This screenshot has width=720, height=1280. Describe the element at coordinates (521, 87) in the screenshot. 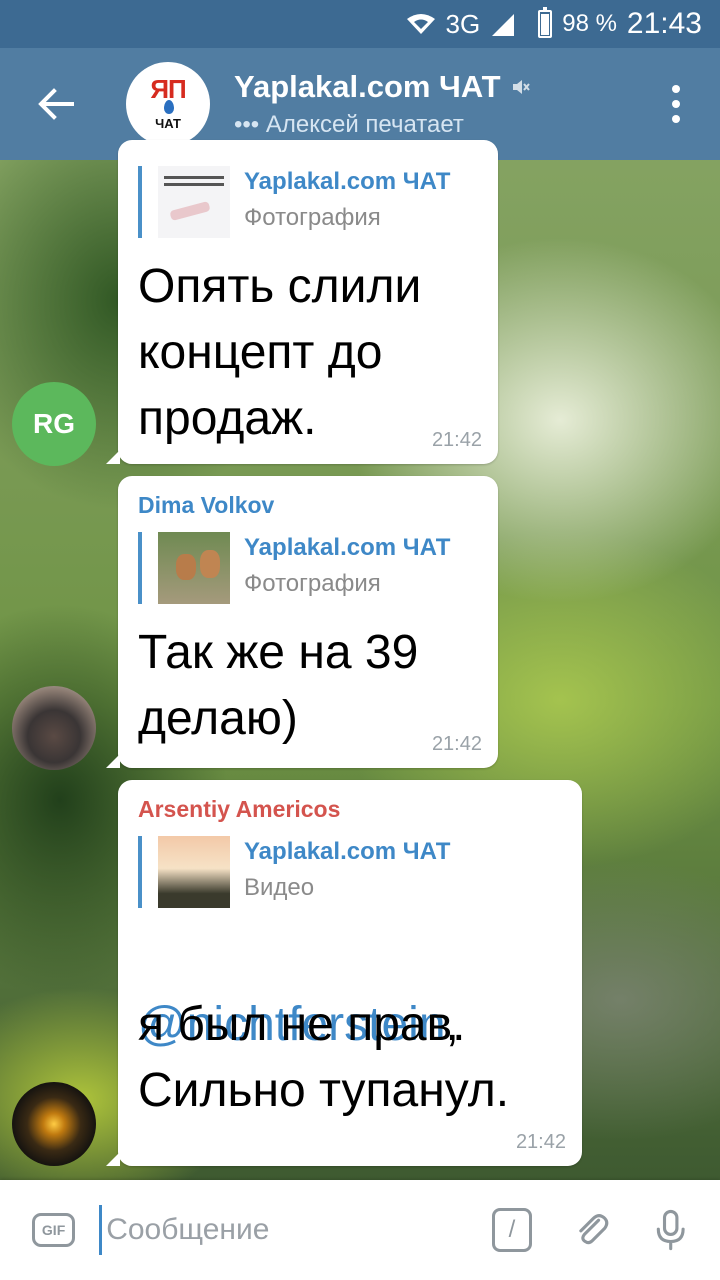

I see `mute-icon` at that location.